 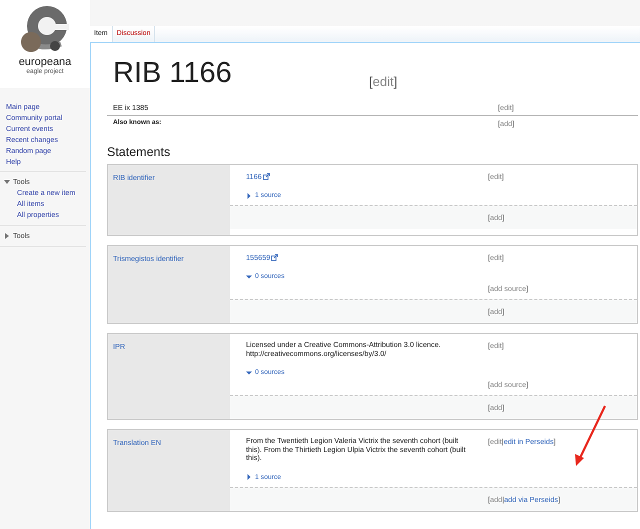 I want to click on action-link: edit, so click(x=383, y=81).